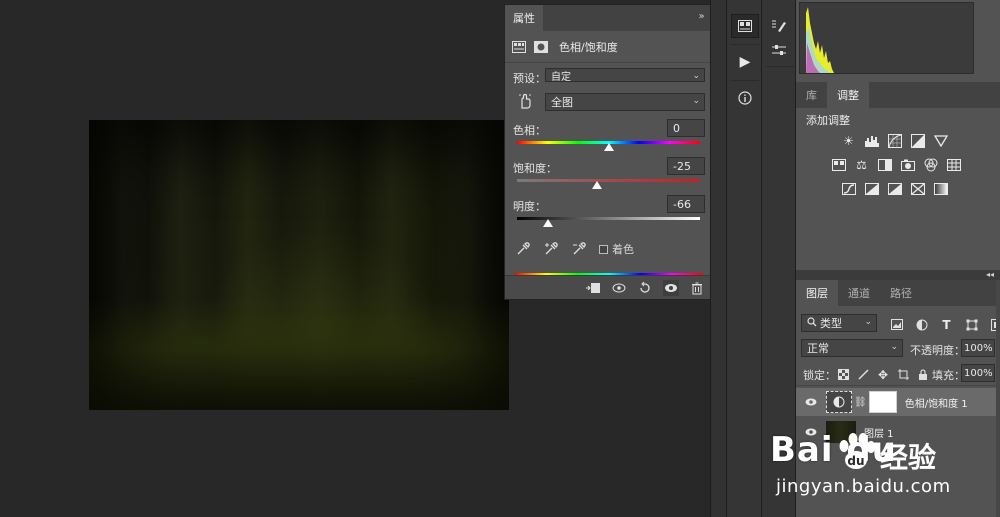 This screenshot has width=1000, height=517. Describe the element at coordinates (697, 288) in the screenshot. I see `delete-icon` at that location.